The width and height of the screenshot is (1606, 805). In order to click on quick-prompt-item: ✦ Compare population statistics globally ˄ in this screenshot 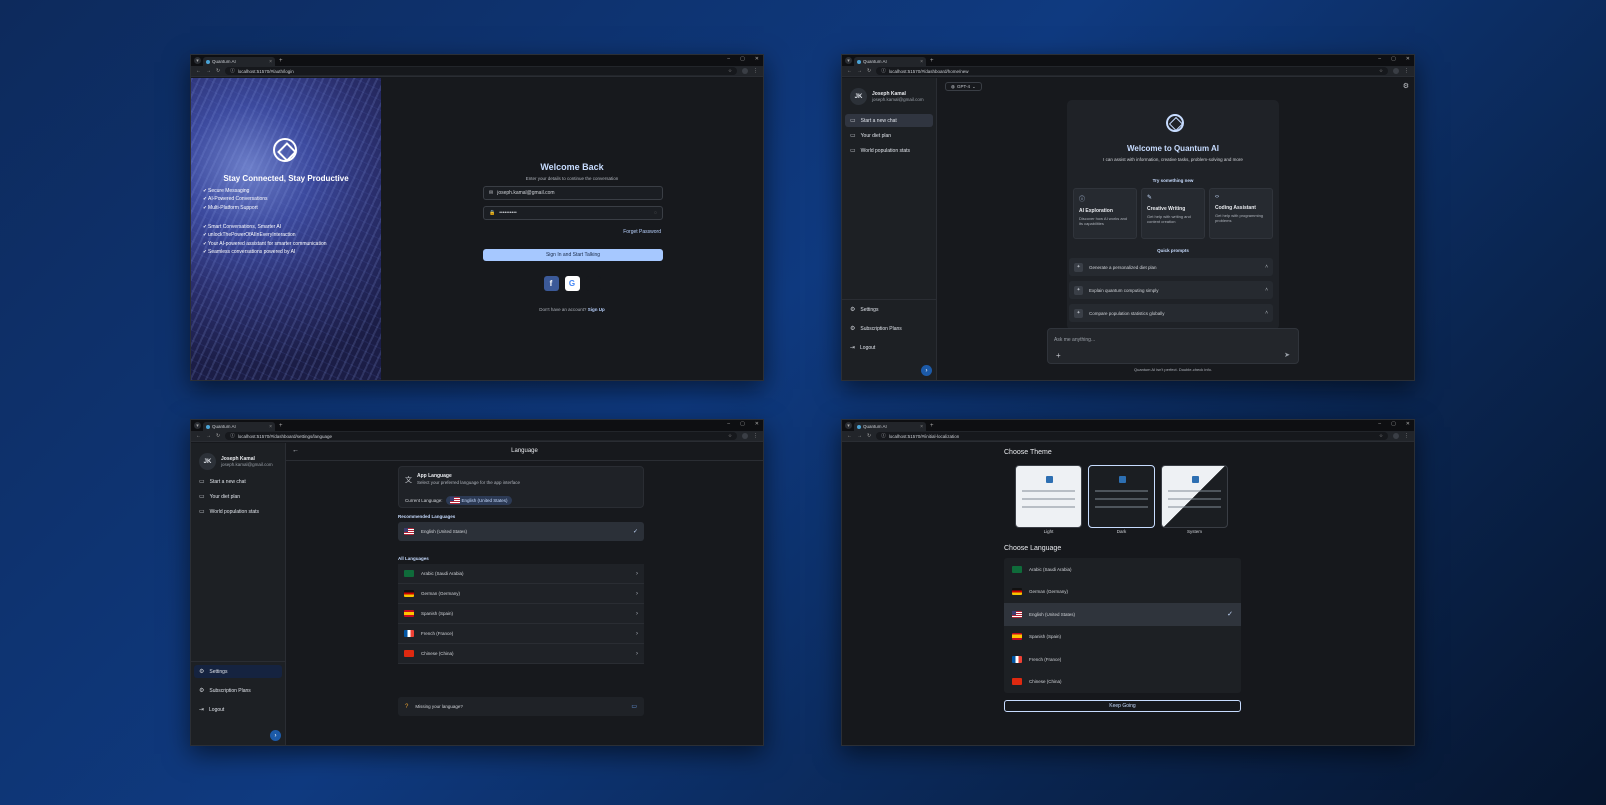, I will do `click(1171, 313)`.